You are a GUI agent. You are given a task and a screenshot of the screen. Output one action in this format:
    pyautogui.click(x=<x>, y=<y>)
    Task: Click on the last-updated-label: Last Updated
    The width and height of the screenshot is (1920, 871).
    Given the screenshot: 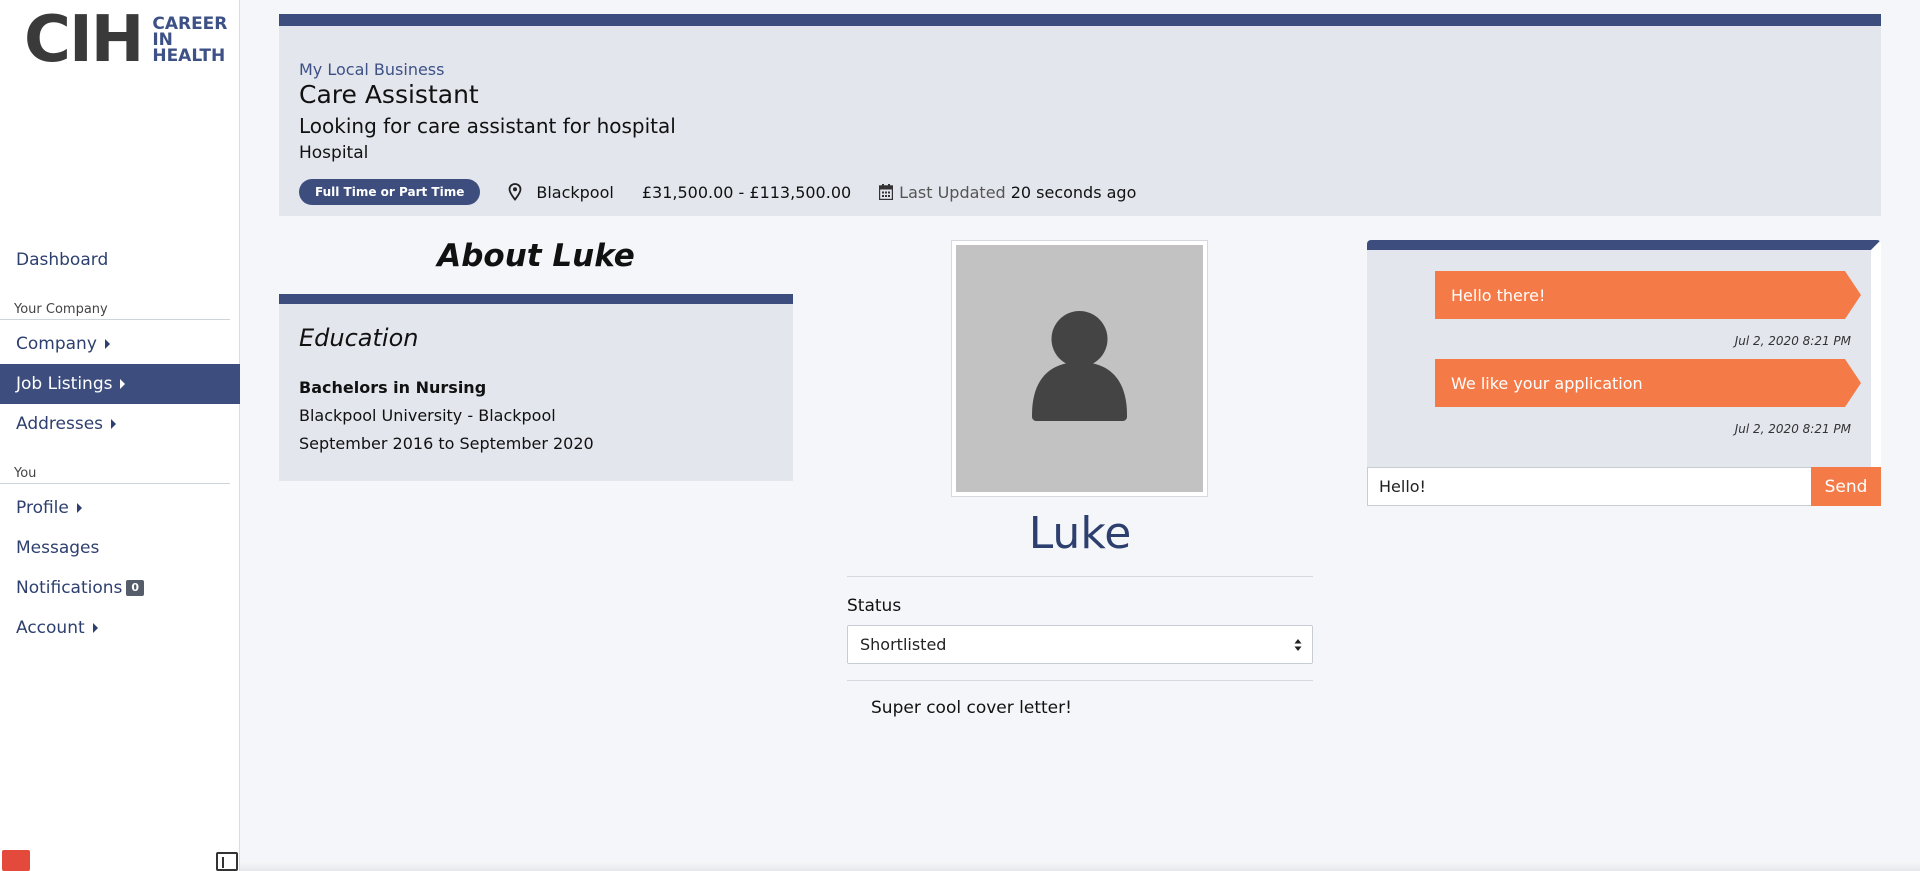 What is the action you would take?
    pyautogui.click(x=952, y=192)
    